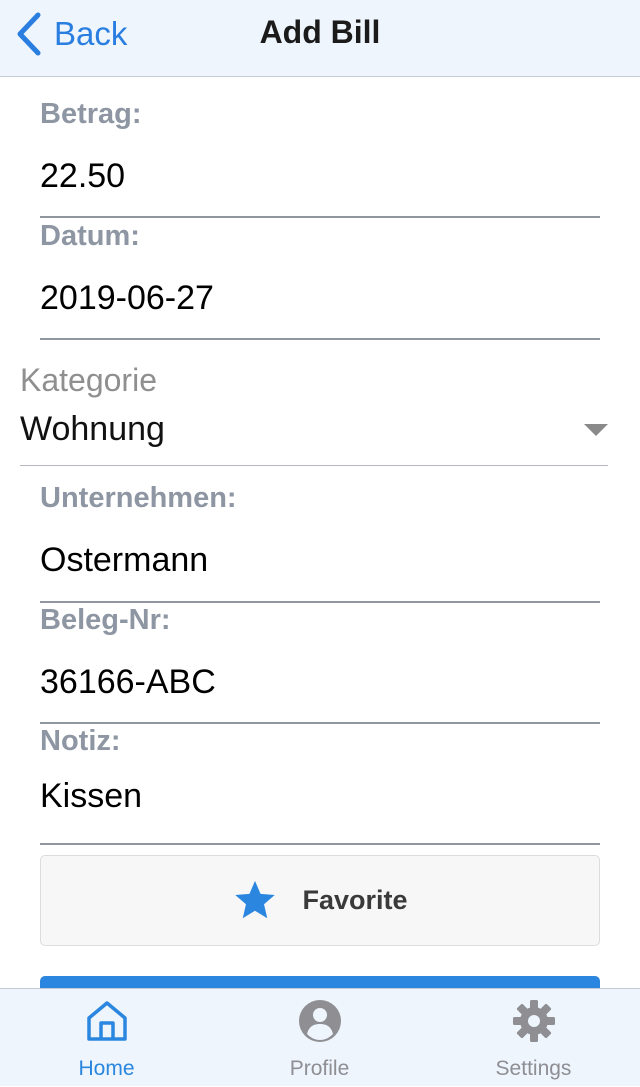 This screenshot has width=640, height=1087. What do you see at coordinates (310, 682) in the screenshot?
I see `receipt-number-input: 36166-ABC` at bounding box center [310, 682].